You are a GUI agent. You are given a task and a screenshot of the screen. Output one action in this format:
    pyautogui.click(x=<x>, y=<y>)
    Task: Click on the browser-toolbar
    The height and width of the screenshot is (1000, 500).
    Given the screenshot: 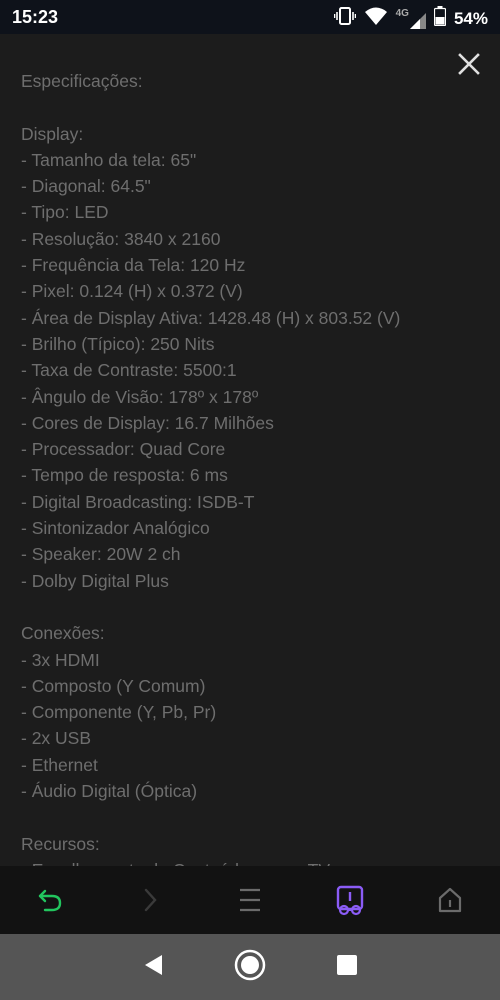 What is the action you would take?
    pyautogui.click(x=250, y=900)
    